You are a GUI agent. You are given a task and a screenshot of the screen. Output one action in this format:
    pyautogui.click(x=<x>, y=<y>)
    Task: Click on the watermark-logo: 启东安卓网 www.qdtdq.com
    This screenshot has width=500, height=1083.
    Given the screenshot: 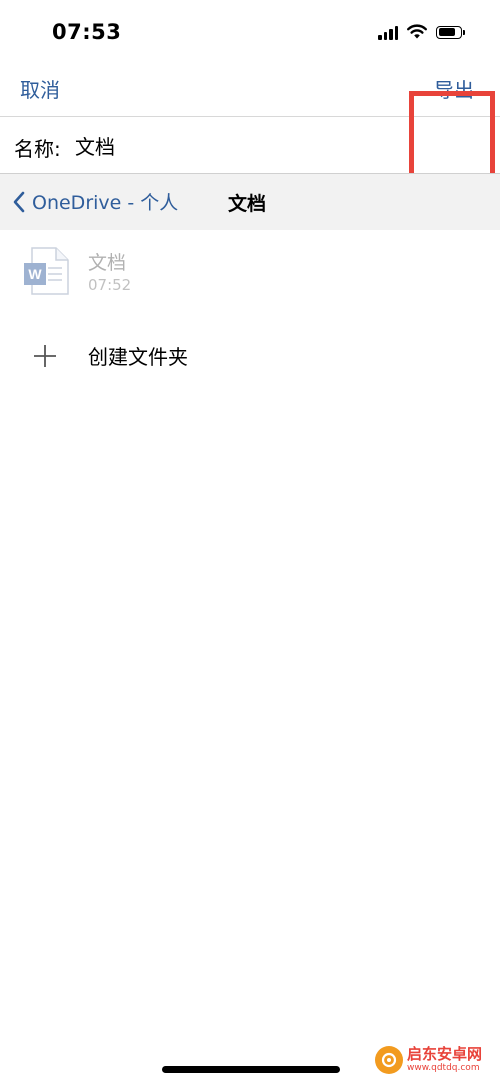 What is the action you would take?
    pyautogui.click(x=428, y=1060)
    